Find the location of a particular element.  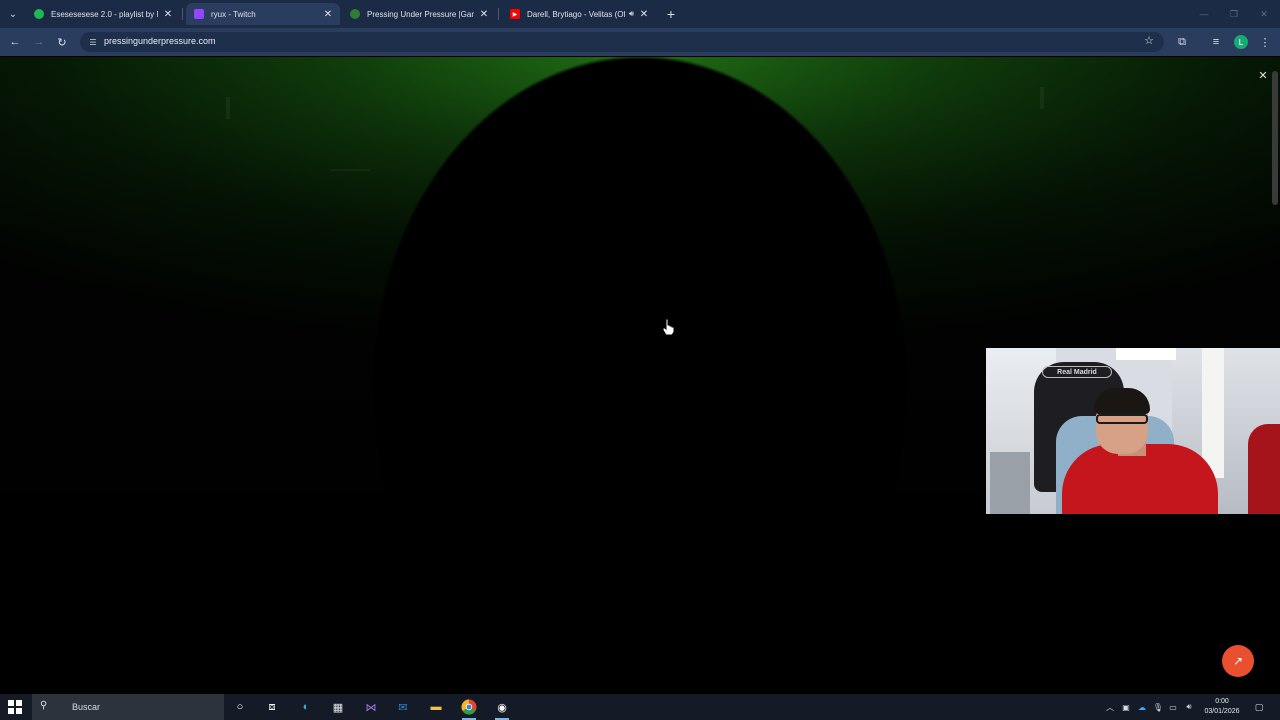

chrome-logo is located at coordinates (469, 707).